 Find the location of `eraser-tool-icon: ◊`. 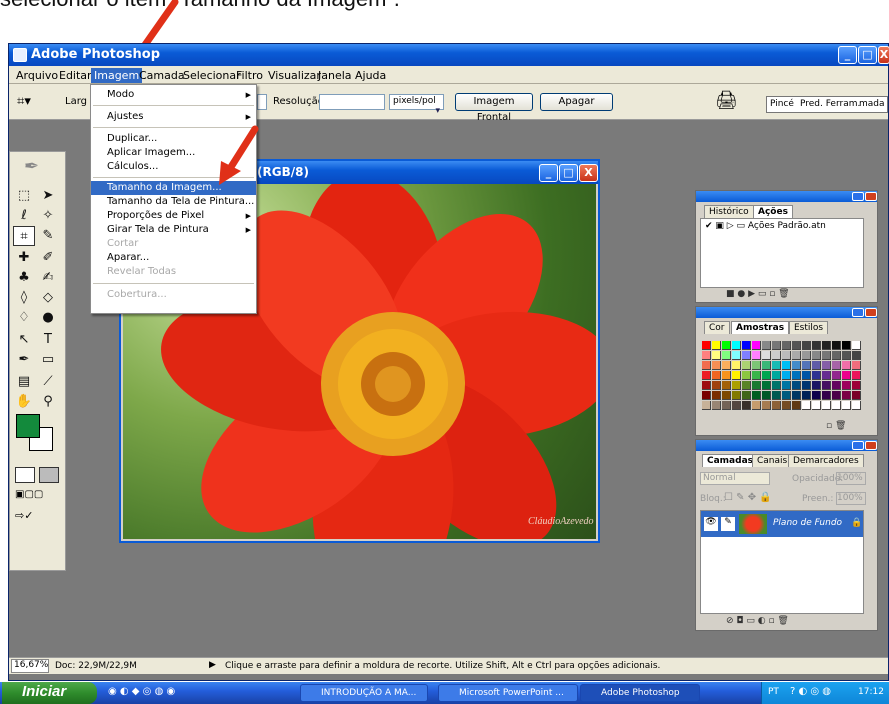

eraser-tool-icon: ◊ is located at coordinates (24, 298).